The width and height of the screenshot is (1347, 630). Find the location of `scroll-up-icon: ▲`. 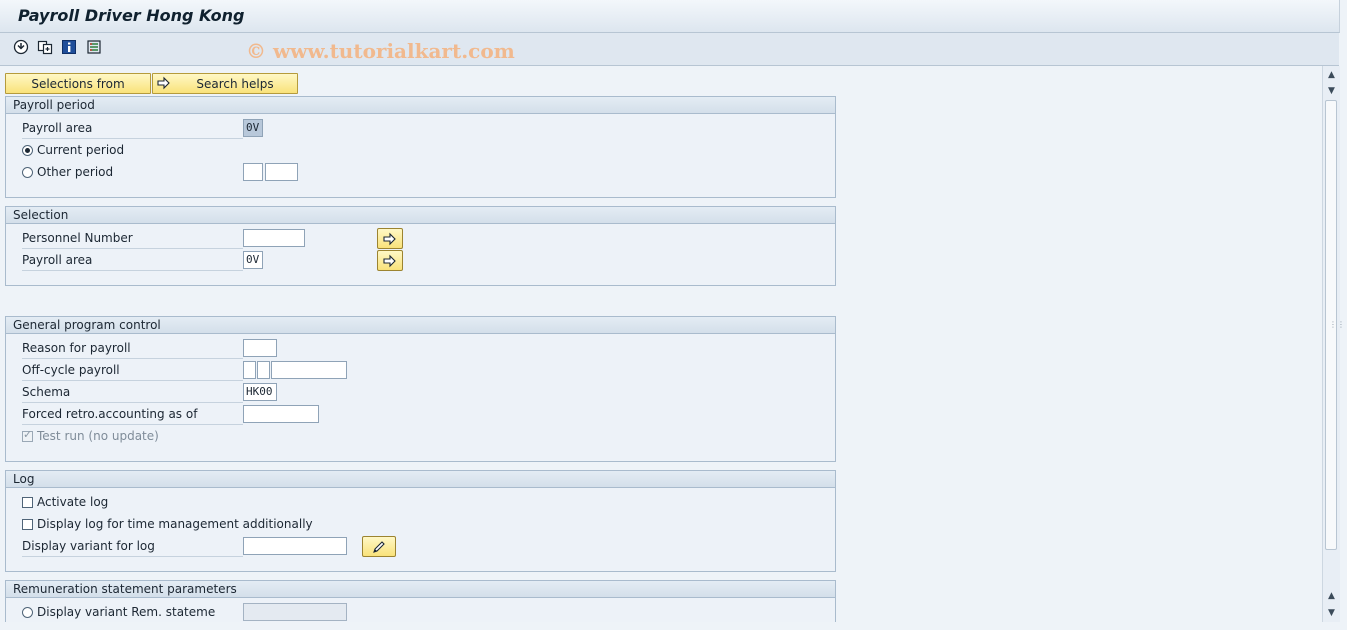

scroll-up-icon: ▲ is located at coordinates (1331, 74).